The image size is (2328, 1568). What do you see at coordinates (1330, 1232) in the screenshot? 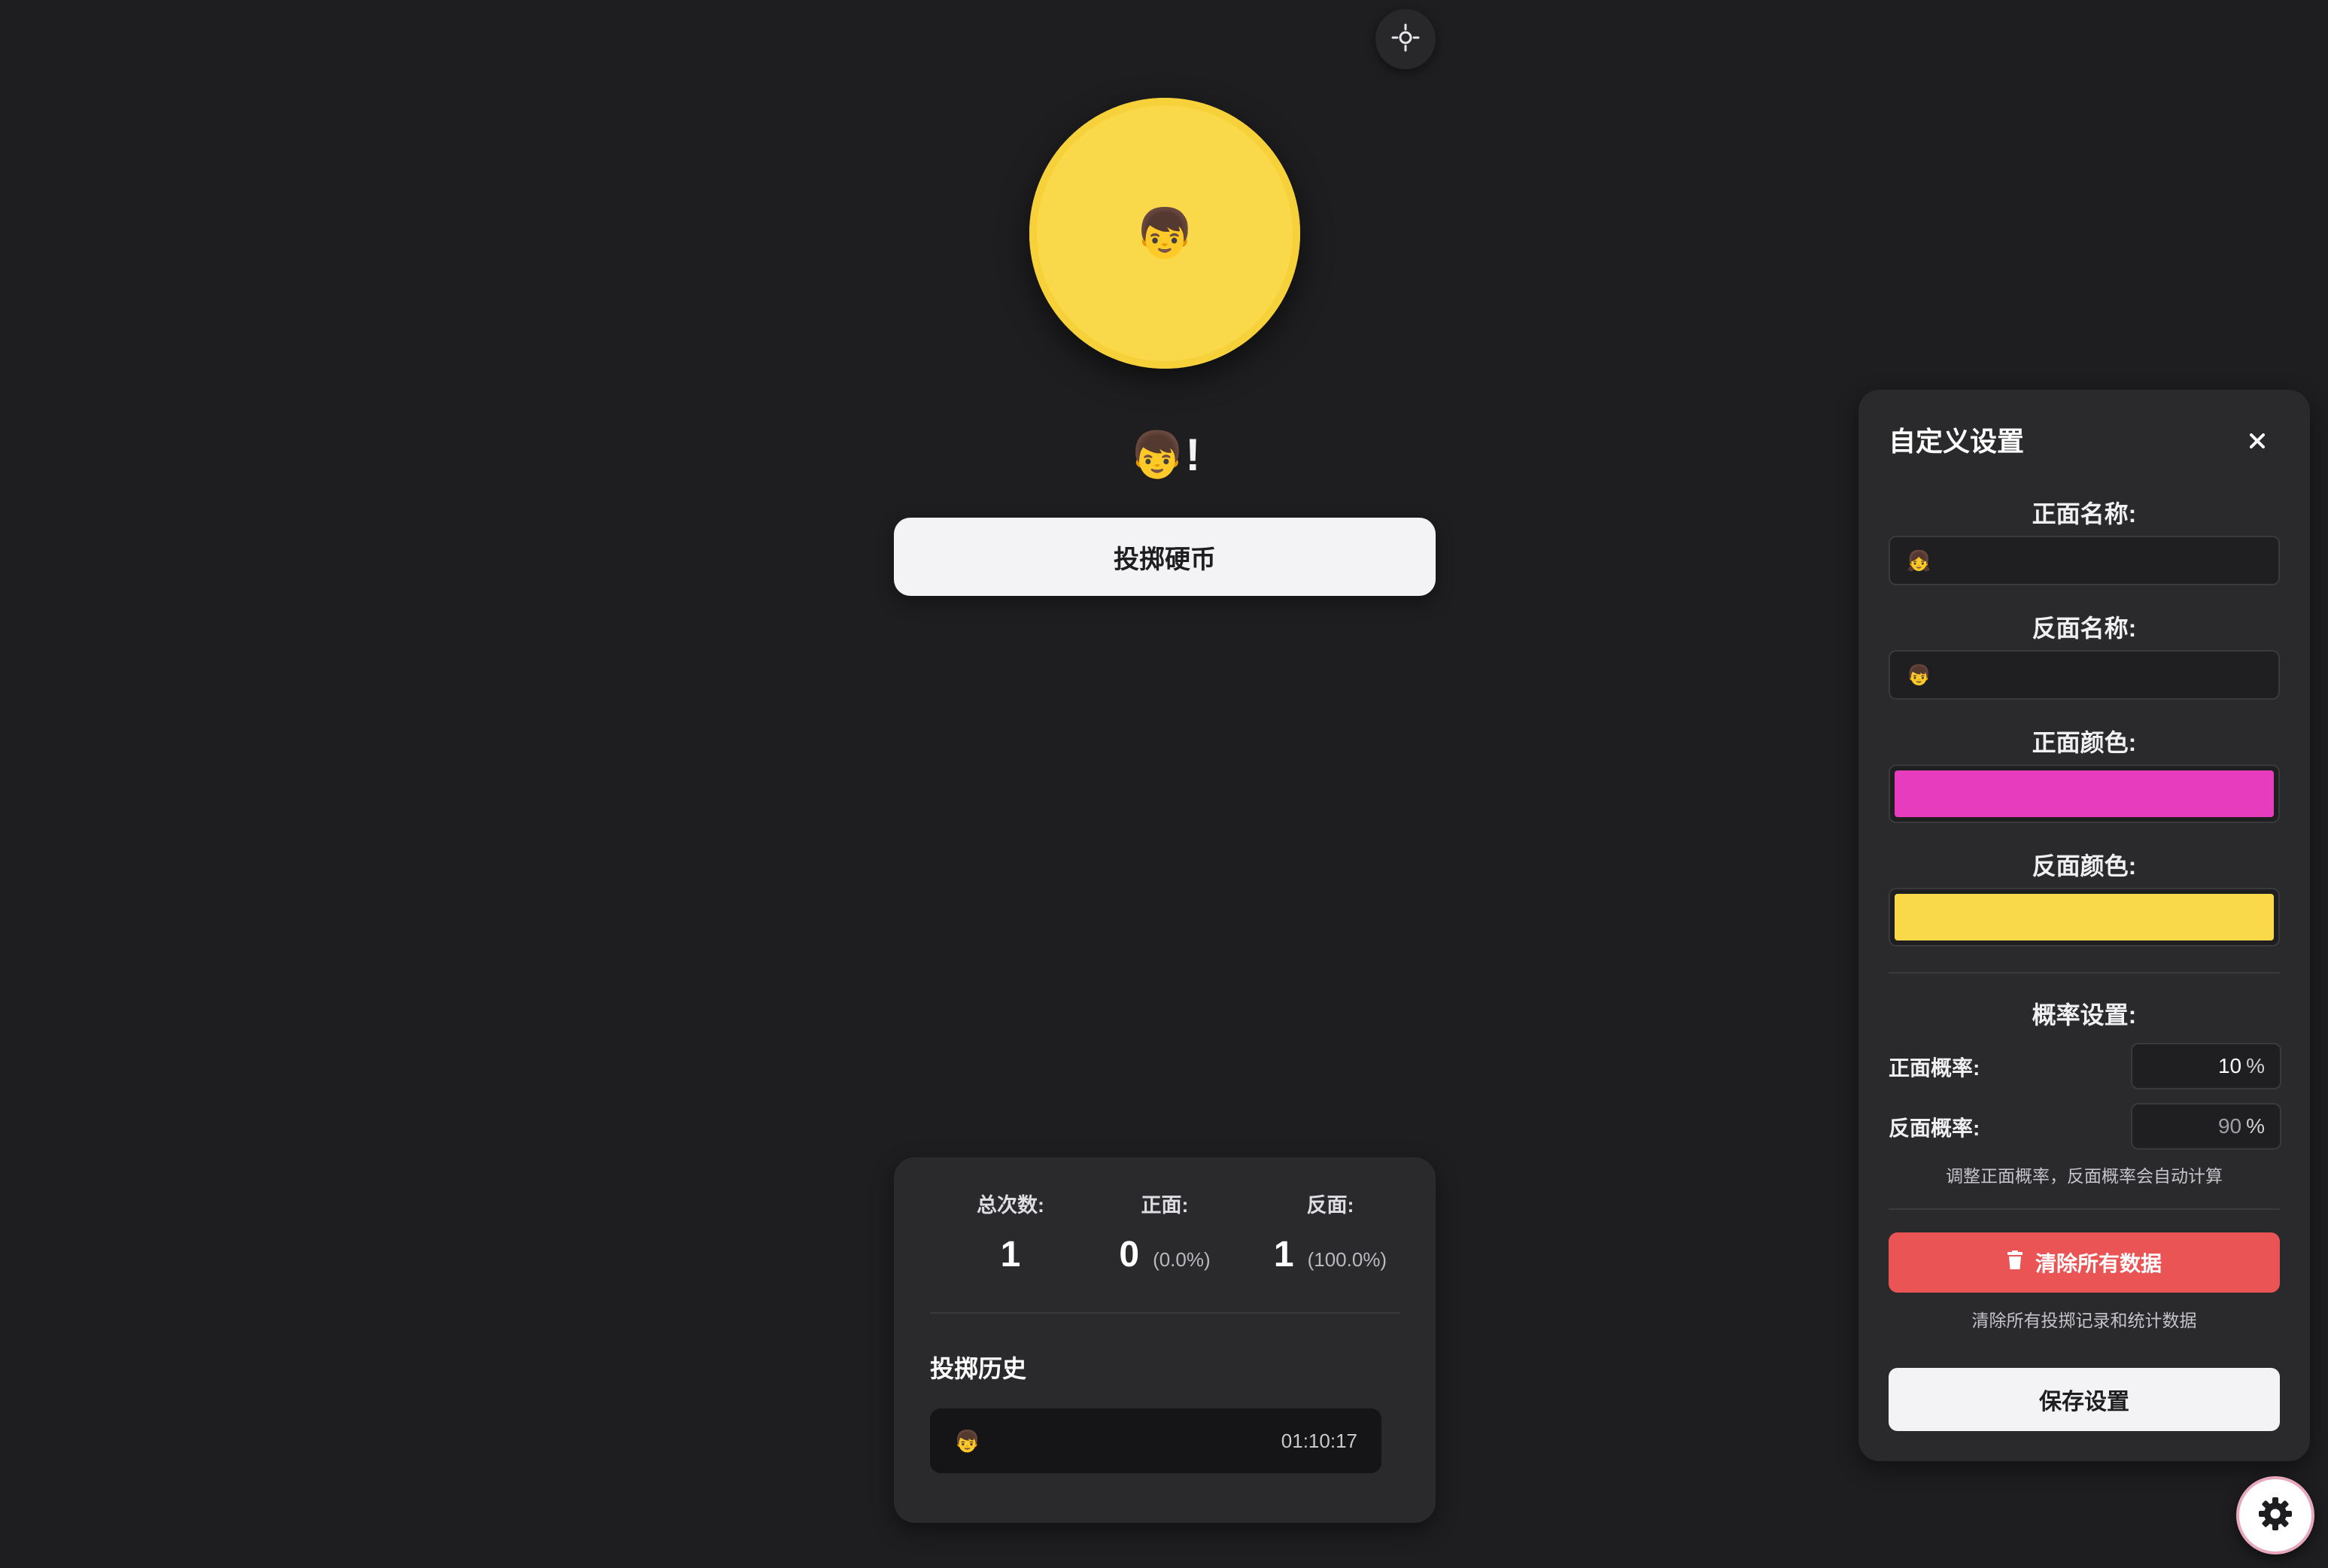
I see `stat-tails: 反面: 1 (100.0%)` at bounding box center [1330, 1232].